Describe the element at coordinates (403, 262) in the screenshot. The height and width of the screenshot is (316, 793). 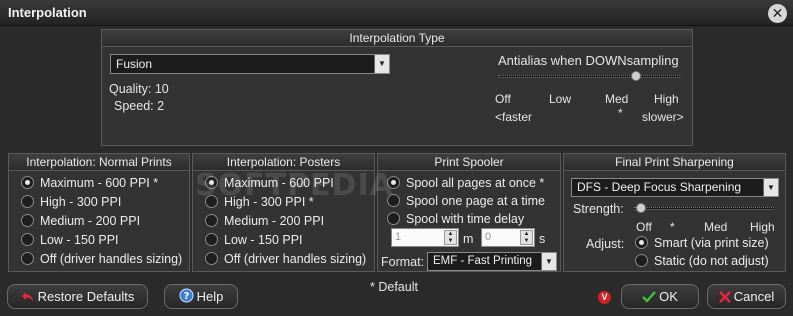
I see `format-label: Format:` at that location.